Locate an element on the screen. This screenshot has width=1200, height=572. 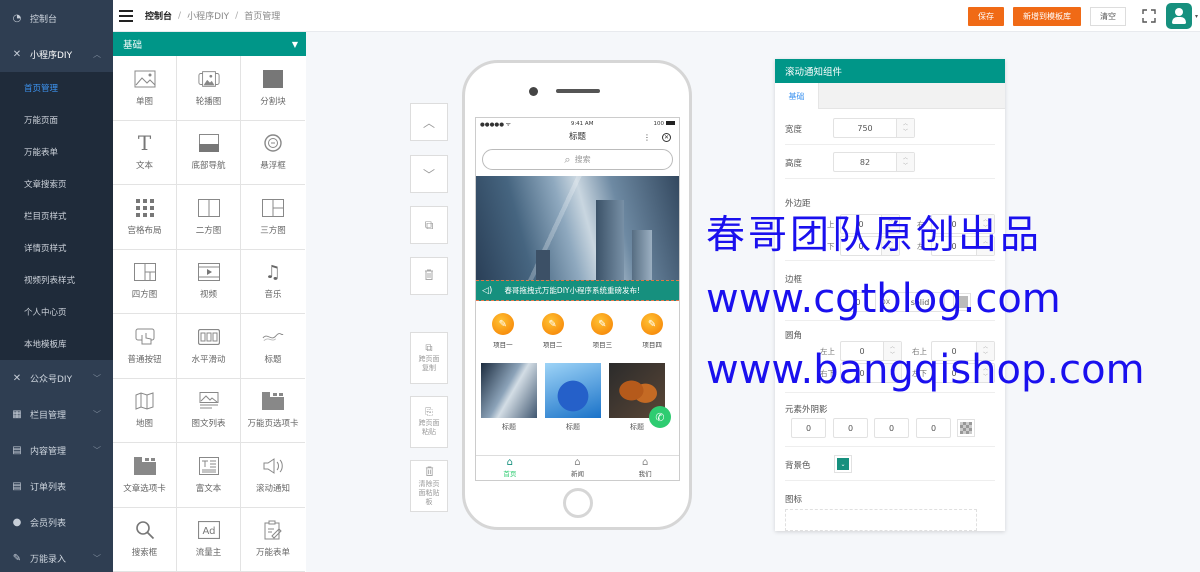
component-item: 三方图 is located at coordinates (273, 217).